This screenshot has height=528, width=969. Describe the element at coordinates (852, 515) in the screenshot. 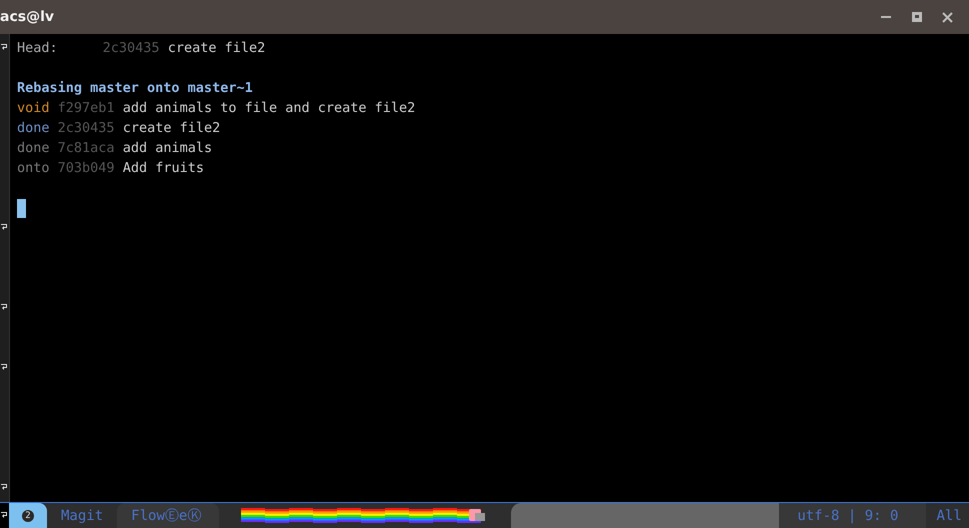

I see `encoding-position: utf-8 | 9: 0` at that location.